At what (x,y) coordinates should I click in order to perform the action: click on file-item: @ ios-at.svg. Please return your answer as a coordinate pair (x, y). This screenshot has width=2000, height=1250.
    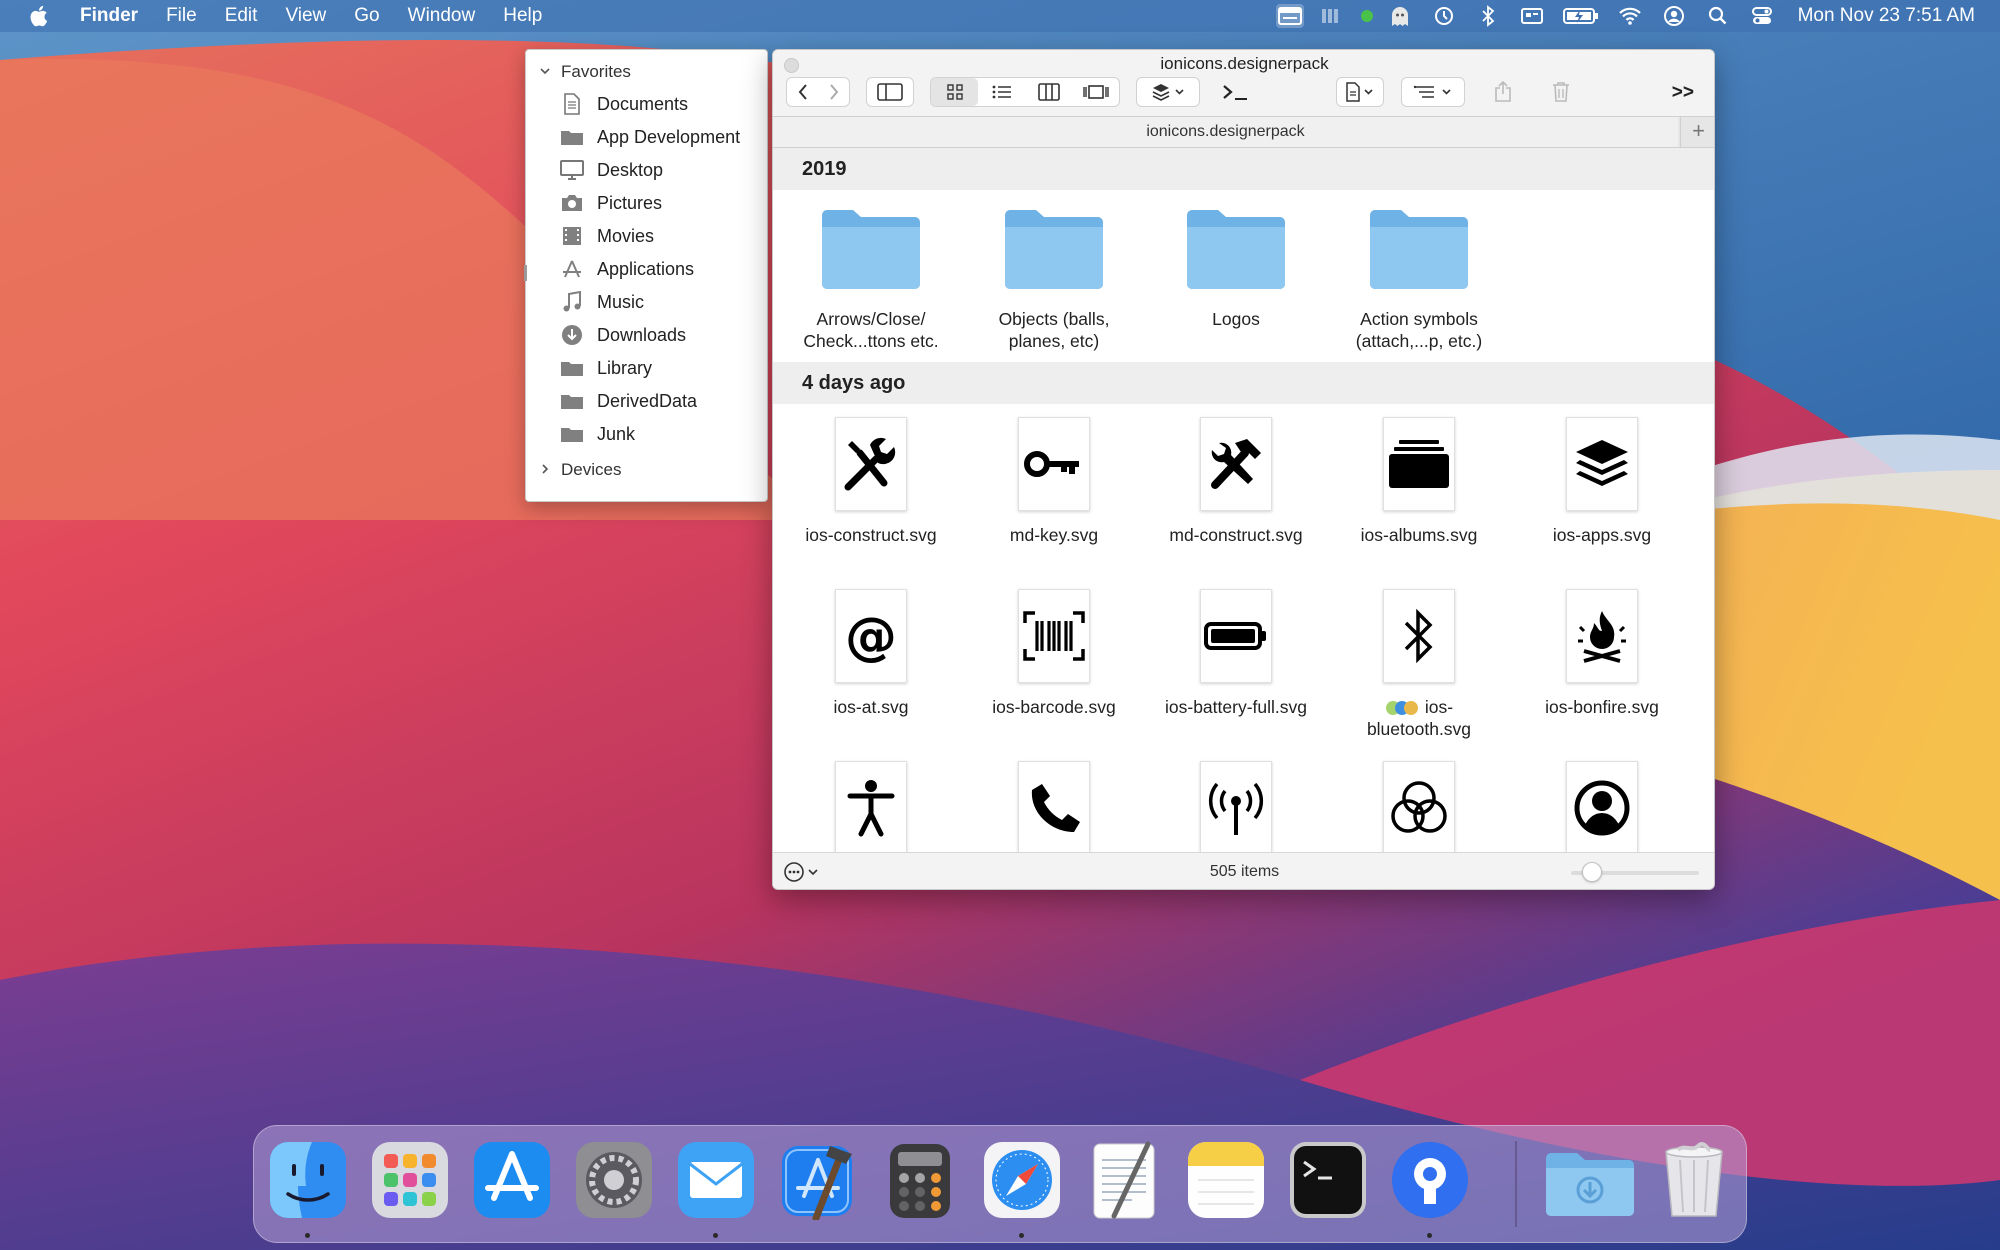
    Looking at the image, I should click on (871, 652).